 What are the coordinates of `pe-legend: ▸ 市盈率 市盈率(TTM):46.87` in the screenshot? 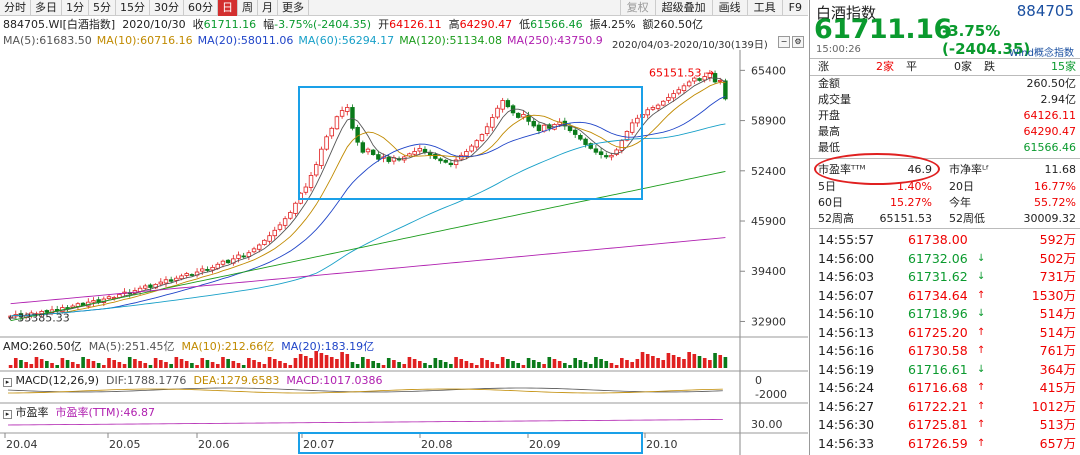 It's located at (79, 412).